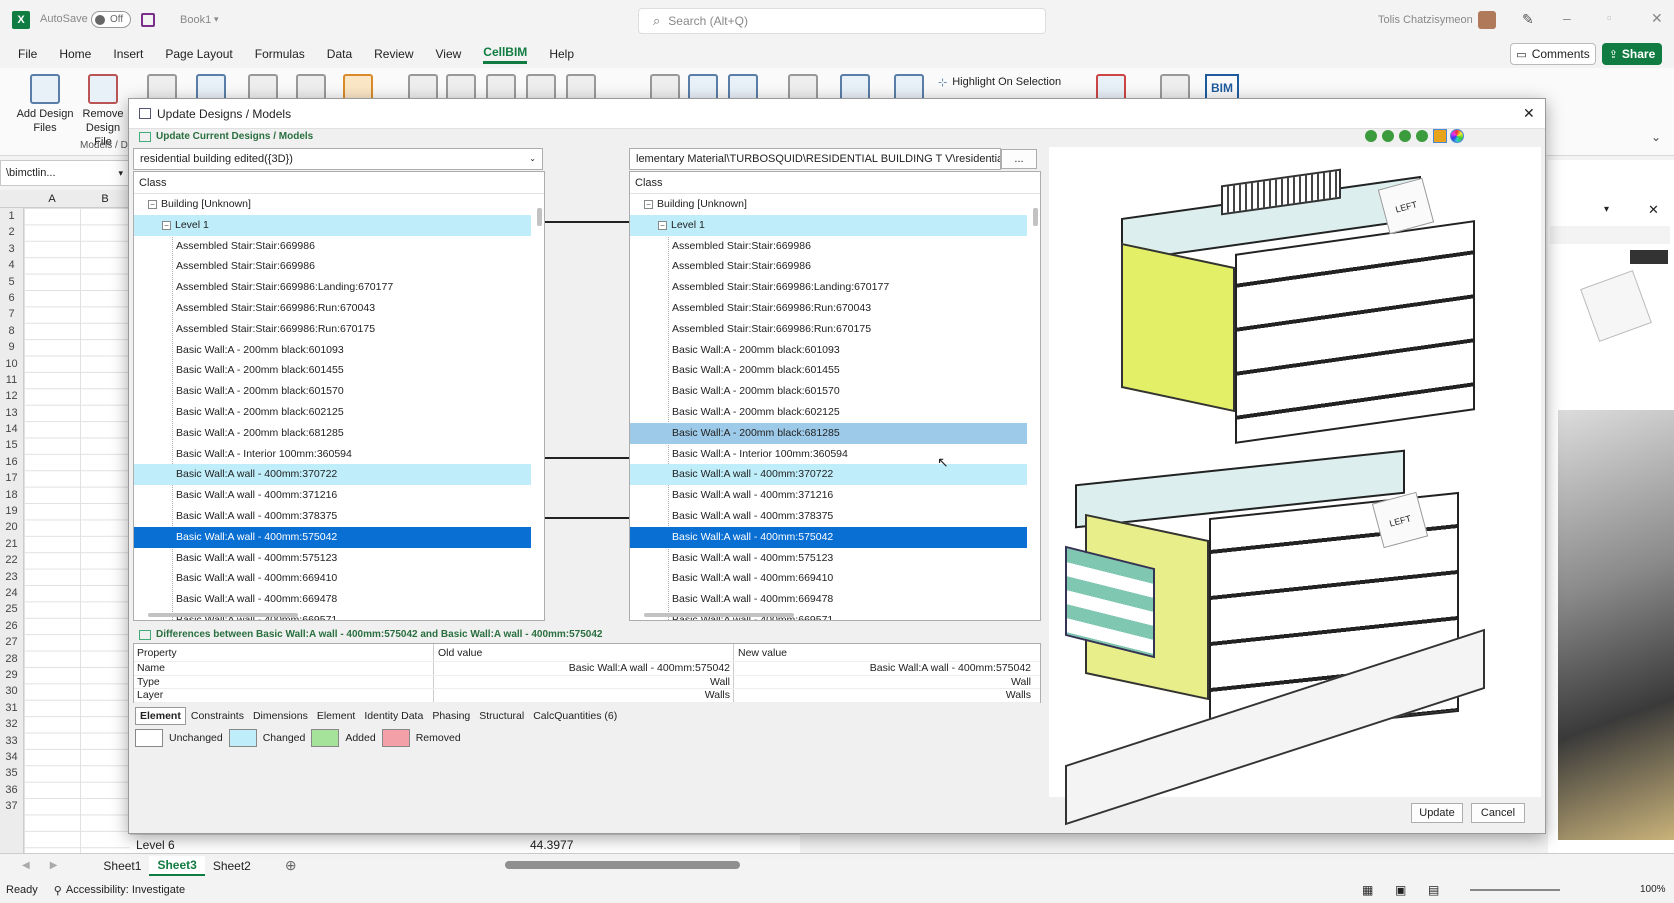 This screenshot has height=903, width=1674. Describe the element at coordinates (1367, 890) in the screenshot. I see `normal-view-icon: ▦` at that location.